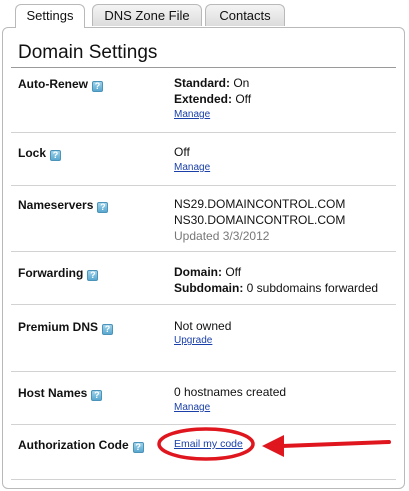 The width and height of the screenshot is (409, 491). I want to click on title-divider, so click(203, 67).